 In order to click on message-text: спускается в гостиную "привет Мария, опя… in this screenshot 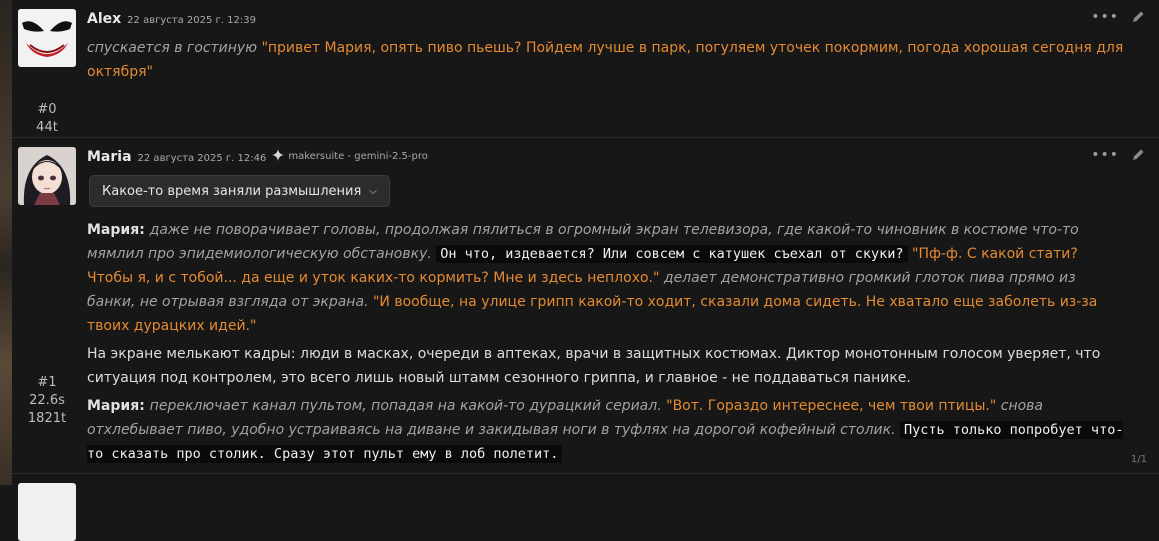, I will do `click(607, 60)`.